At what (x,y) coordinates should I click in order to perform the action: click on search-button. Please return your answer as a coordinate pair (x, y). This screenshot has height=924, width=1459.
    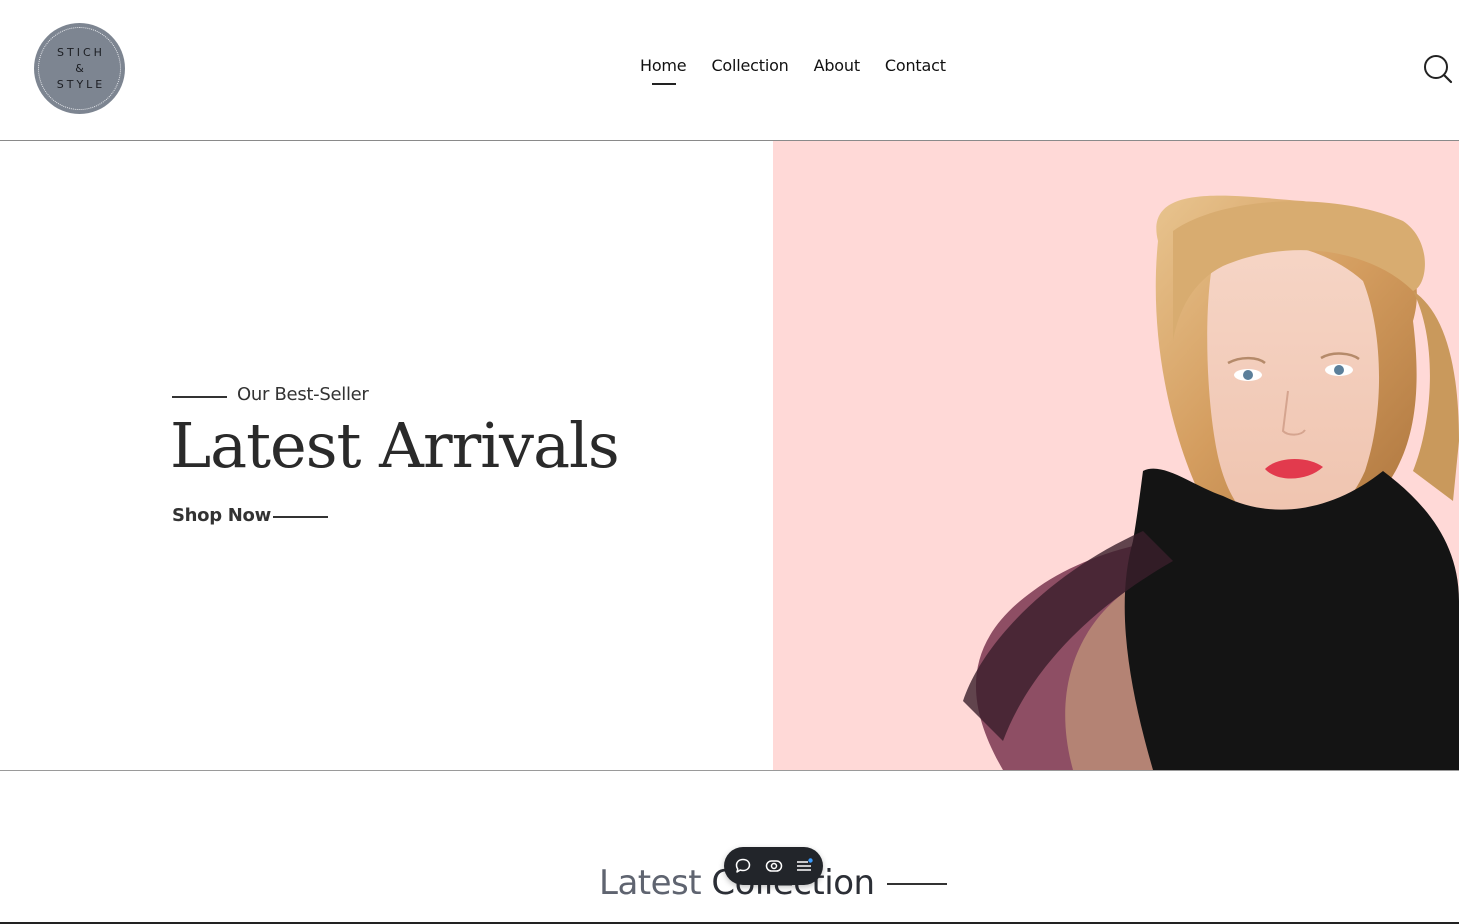
    Looking at the image, I should click on (1437, 69).